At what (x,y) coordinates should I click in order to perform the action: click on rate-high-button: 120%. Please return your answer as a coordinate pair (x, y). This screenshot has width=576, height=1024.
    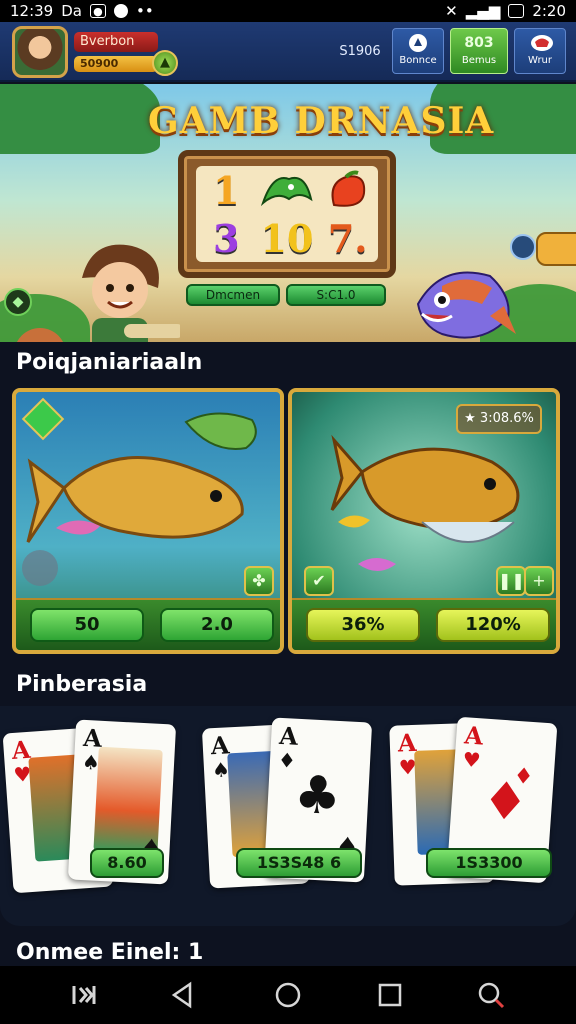
    Looking at the image, I should click on (493, 625).